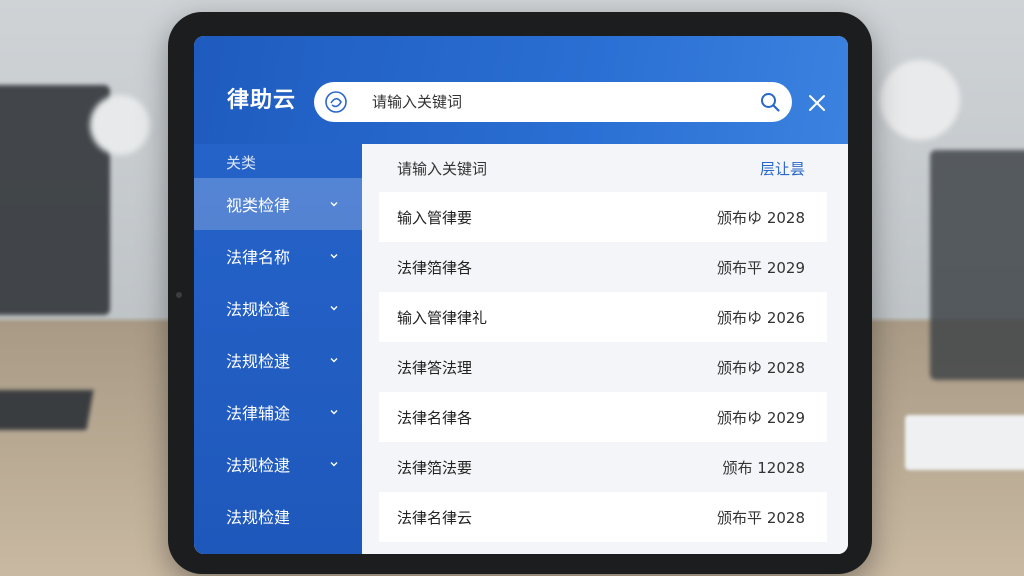  What do you see at coordinates (442, 168) in the screenshot?
I see `results-title: 请输入关键词` at bounding box center [442, 168].